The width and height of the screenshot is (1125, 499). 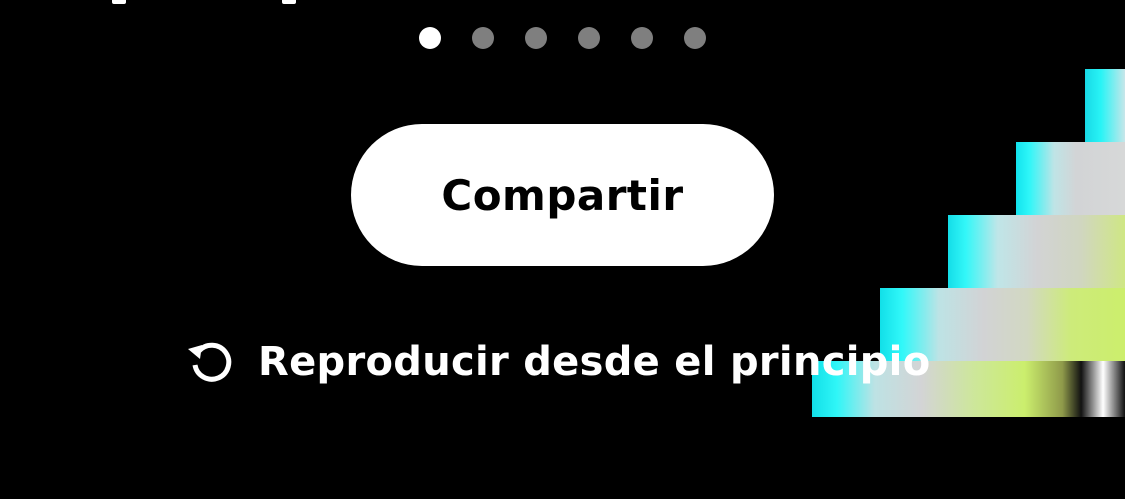 I want to click on restart-button: Reproducir desde el principio, so click(x=558, y=362).